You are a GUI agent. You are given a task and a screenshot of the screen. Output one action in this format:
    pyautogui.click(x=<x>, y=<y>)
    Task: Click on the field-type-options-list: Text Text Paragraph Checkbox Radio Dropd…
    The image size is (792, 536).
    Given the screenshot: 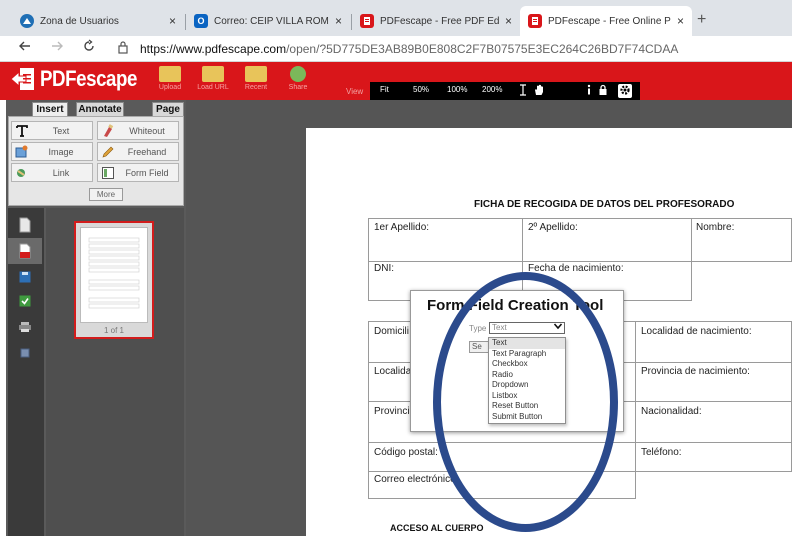 What is the action you would take?
    pyautogui.click(x=527, y=380)
    